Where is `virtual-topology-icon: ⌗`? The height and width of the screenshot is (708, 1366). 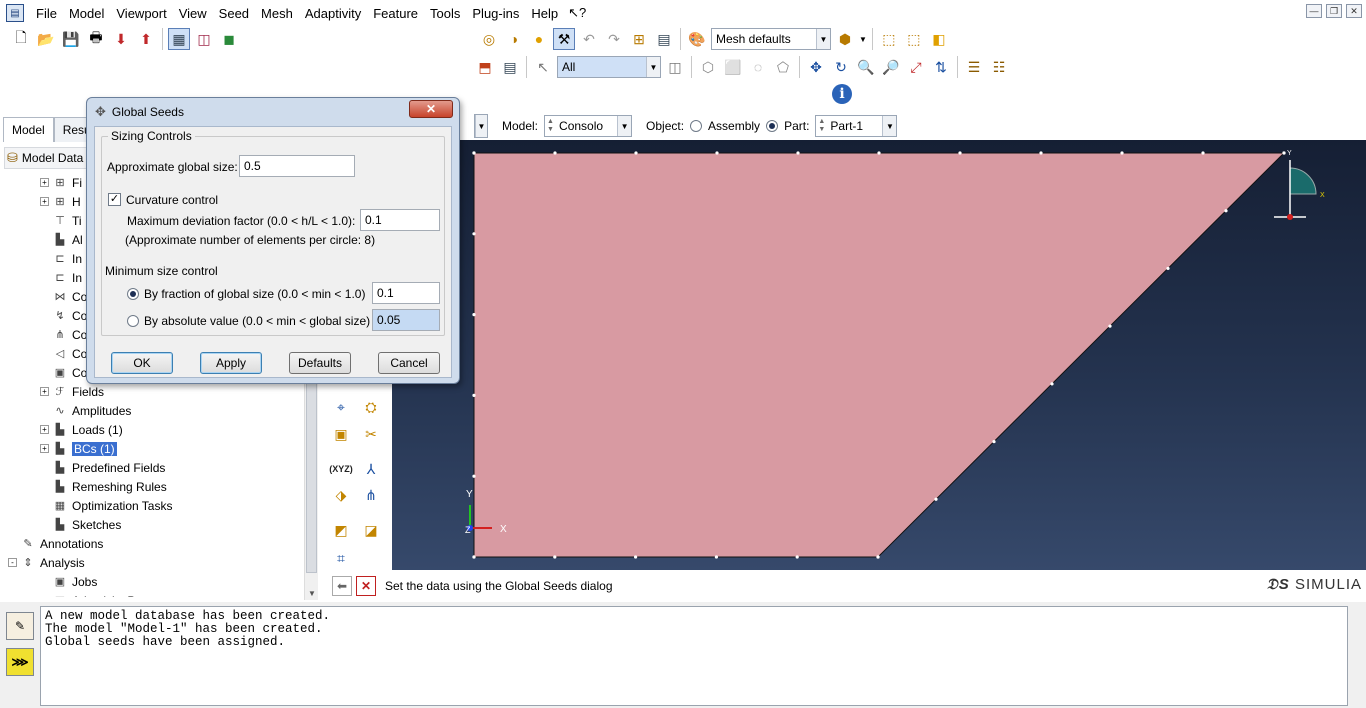 virtual-topology-icon: ⌗ is located at coordinates (341, 558).